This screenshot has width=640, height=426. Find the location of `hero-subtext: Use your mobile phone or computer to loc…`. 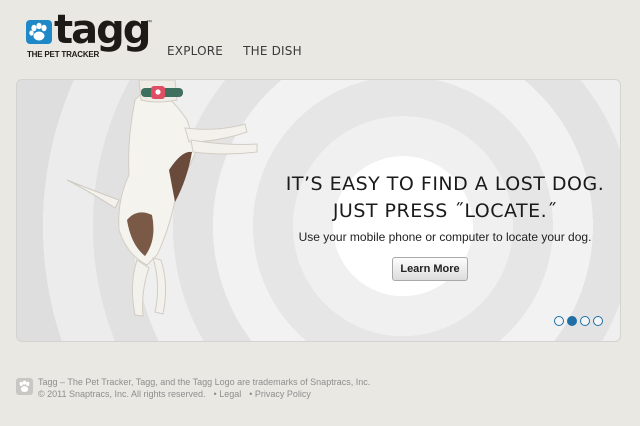

hero-subtext: Use your mobile phone or computer to loc… is located at coordinates (445, 237).